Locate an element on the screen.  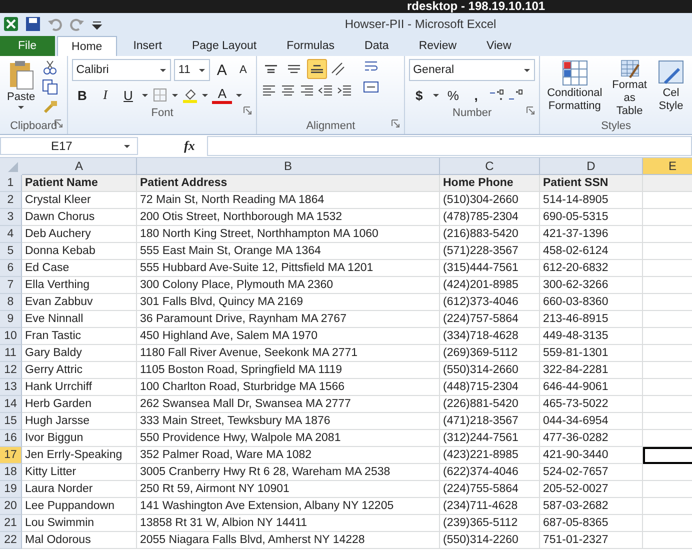
shrink-font-button: A is located at coordinates (243, 70).